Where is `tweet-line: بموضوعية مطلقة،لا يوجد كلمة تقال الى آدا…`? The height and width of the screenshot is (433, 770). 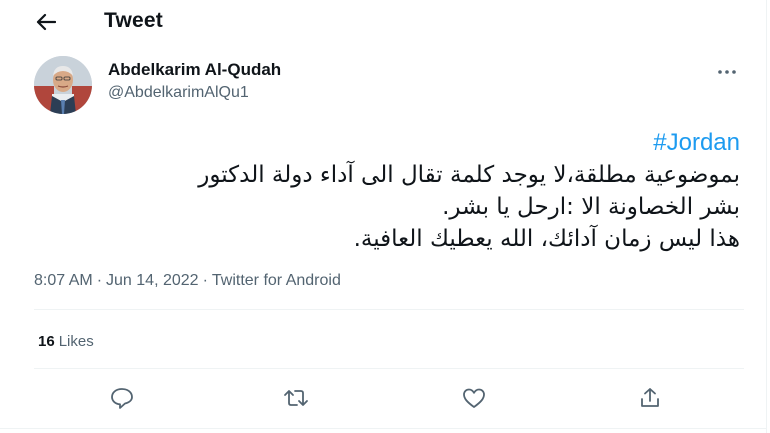
tweet-line: بموضوعية مطلقة،لا يوجد كلمة تقال الى آدا… is located at coordinates (469, 175).